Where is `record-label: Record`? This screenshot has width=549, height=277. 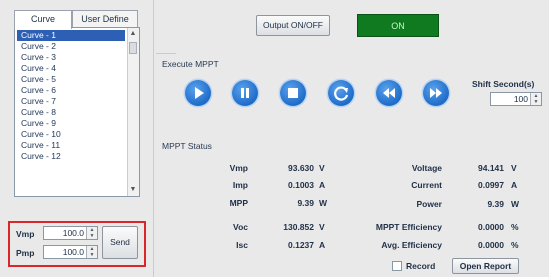
record-label: Record is located at coordinates (421, 266).